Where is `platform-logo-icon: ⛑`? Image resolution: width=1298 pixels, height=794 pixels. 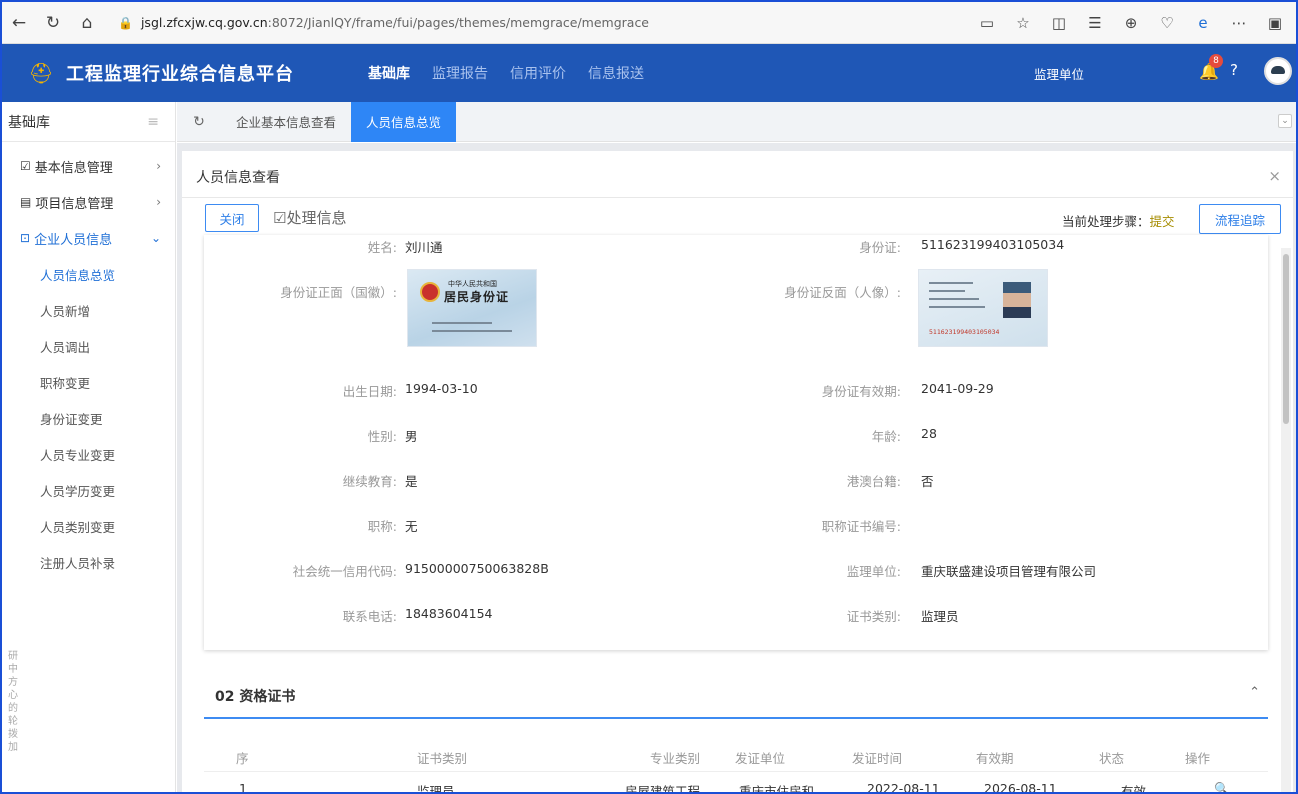 platform-logo-icon: ⛑ is located at coordinates (41, 73).